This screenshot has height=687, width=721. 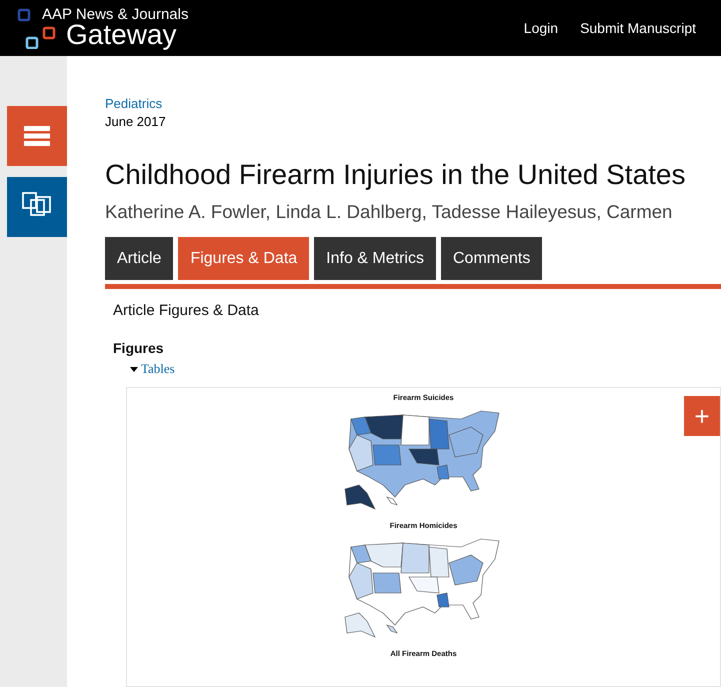 What do you see at coordinates (425, 369) in the screenshot?
I see `tables-link: Tables` at bounding box center [425, 369].